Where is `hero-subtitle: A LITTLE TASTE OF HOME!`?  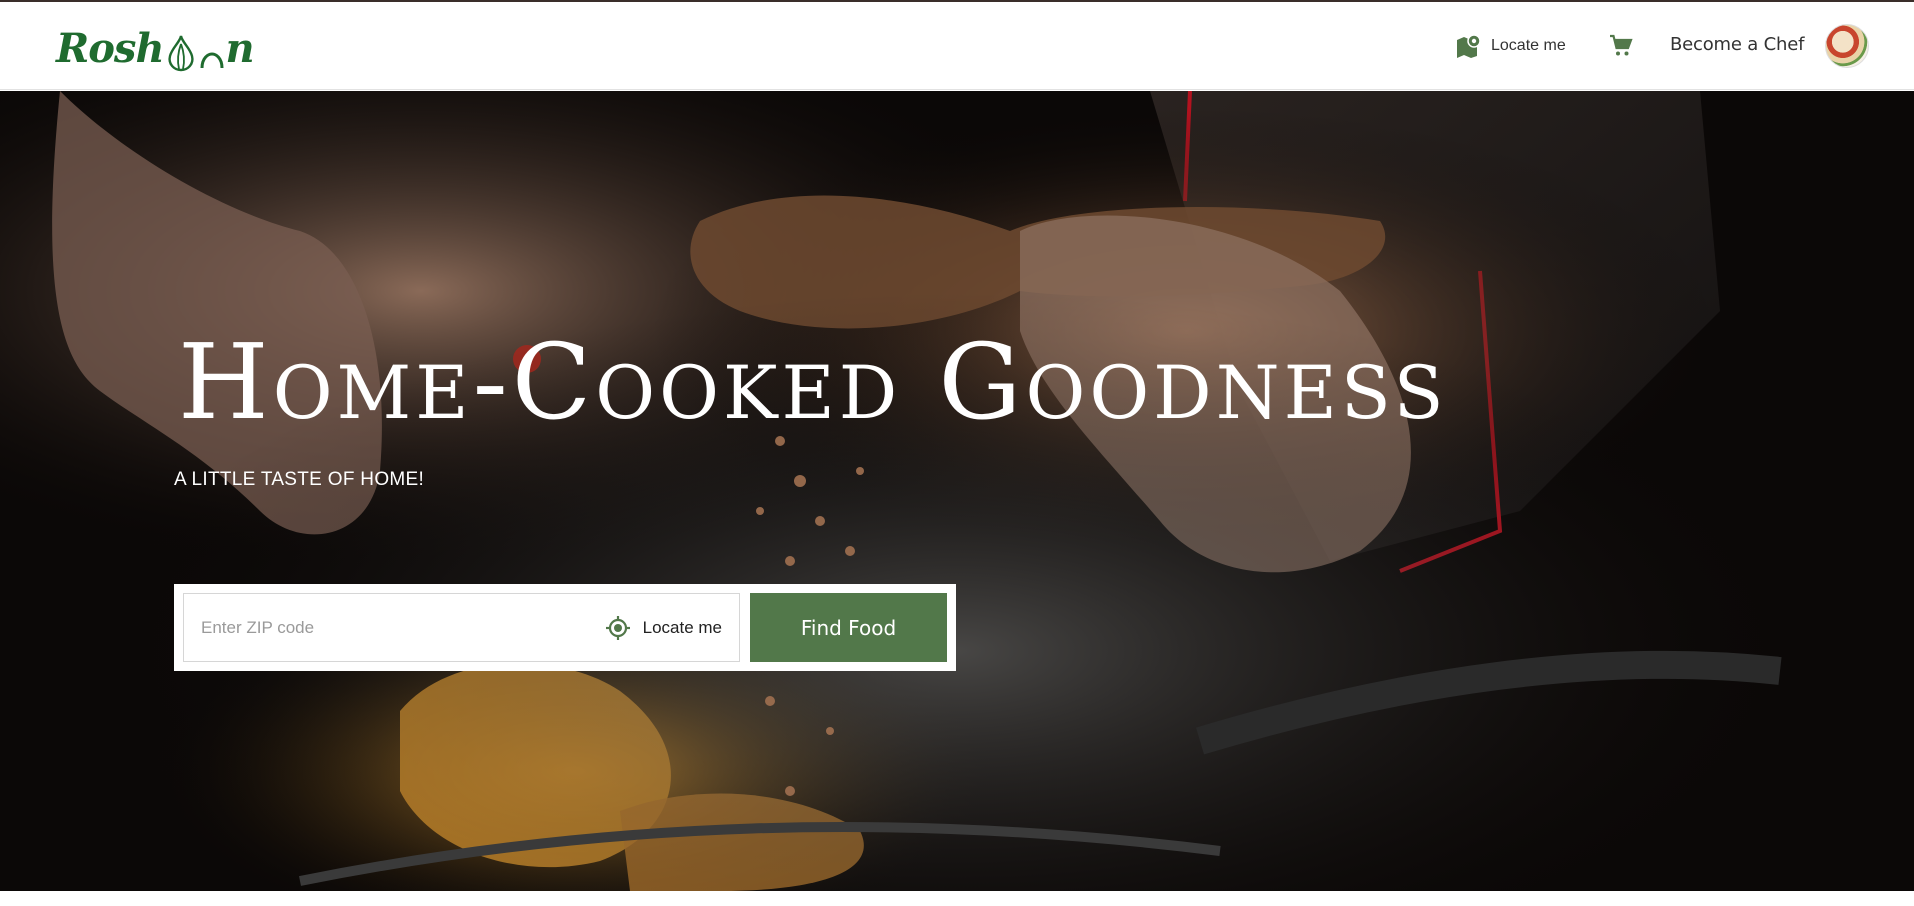 hero-subtitle: A LITTLE TASTE OF HOME! is located at coordinates (299, 479).